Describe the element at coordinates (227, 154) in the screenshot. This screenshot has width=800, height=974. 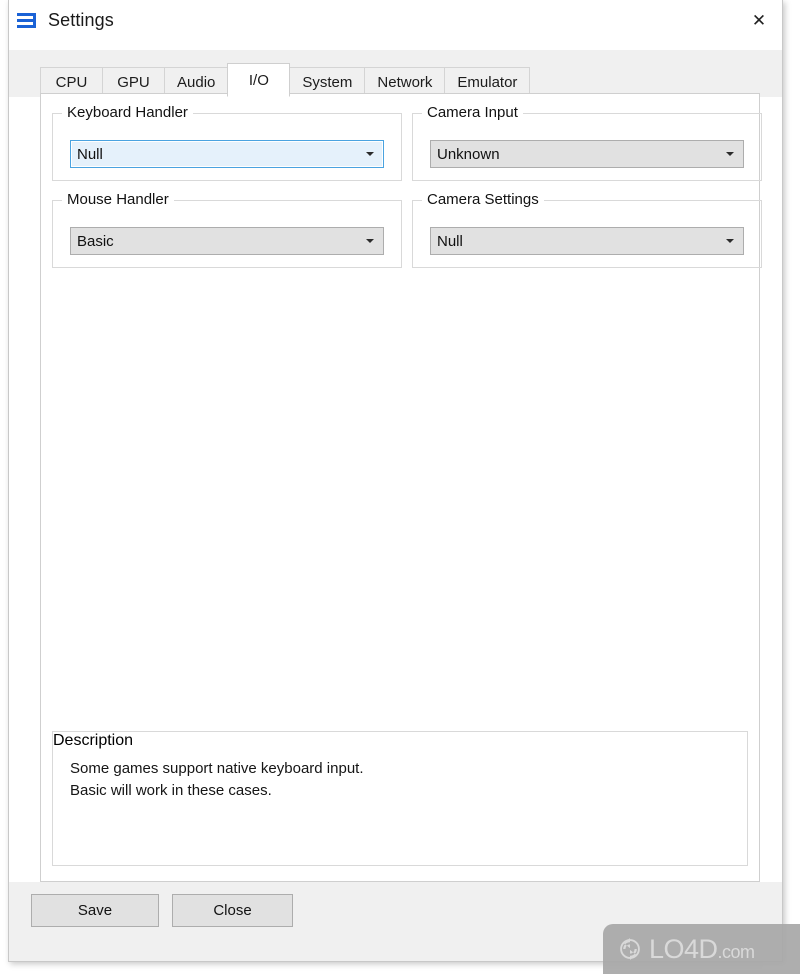
I see `keyboard-handler-select: Null` at that location.